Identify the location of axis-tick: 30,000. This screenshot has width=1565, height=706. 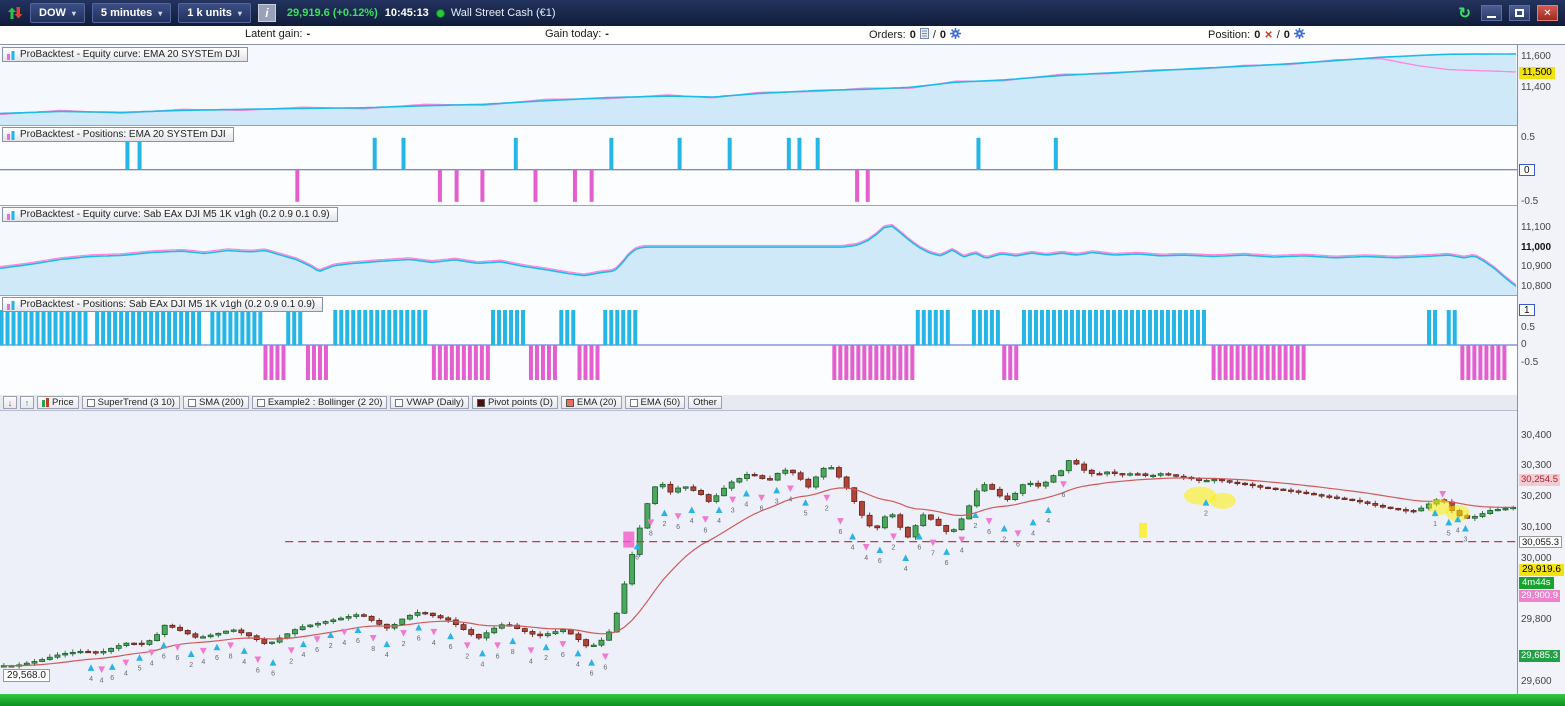
(1536, 558).